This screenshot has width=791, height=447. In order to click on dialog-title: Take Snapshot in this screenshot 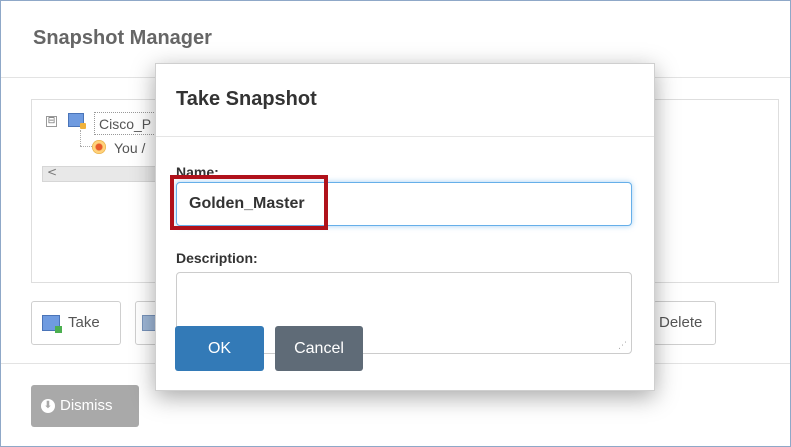, I will do `click(246, 99)`.